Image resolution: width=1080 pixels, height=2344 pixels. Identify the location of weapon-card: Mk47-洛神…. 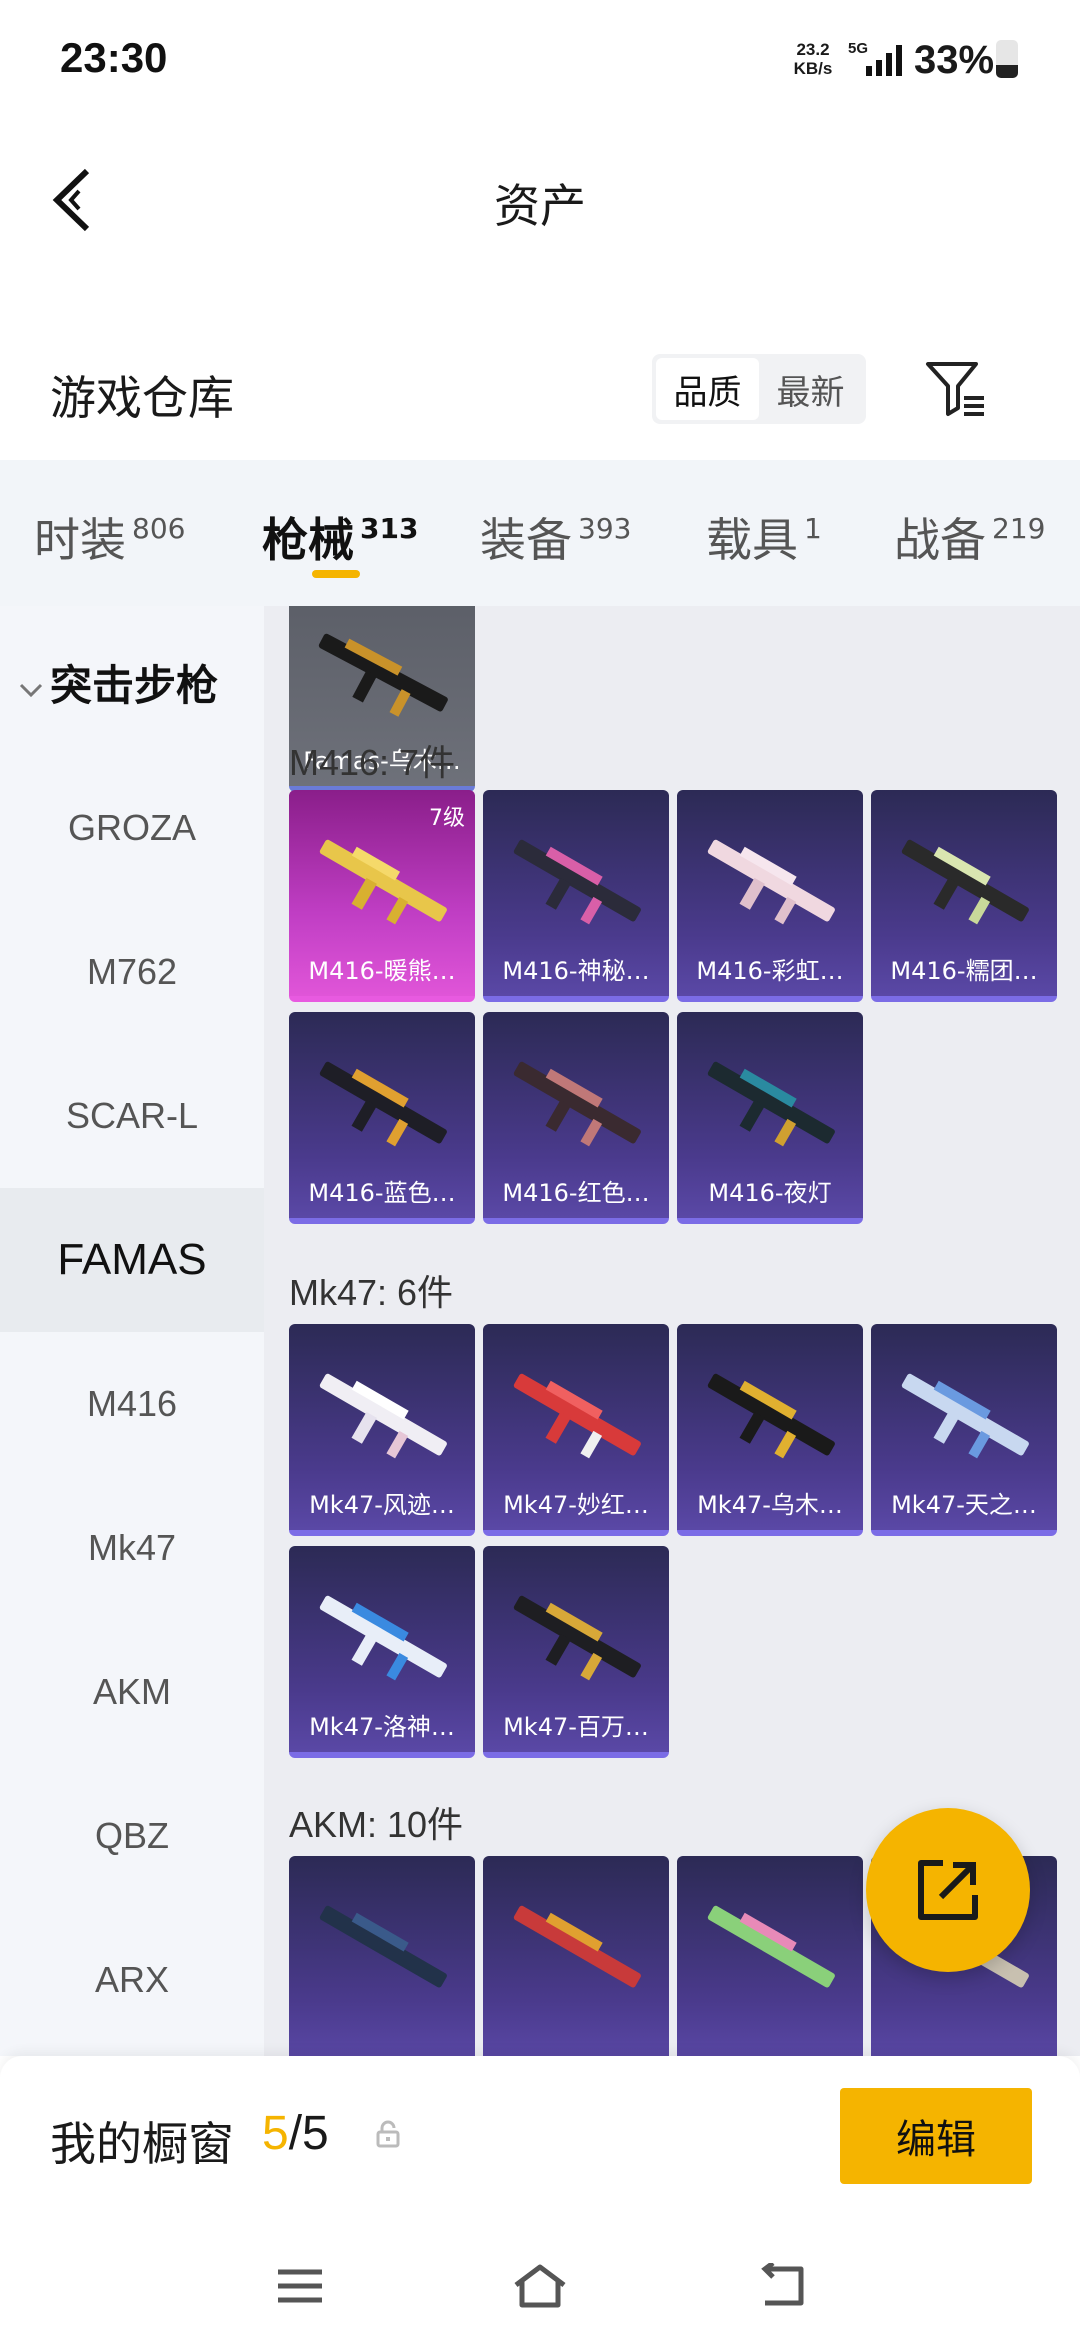
(382, 1652).